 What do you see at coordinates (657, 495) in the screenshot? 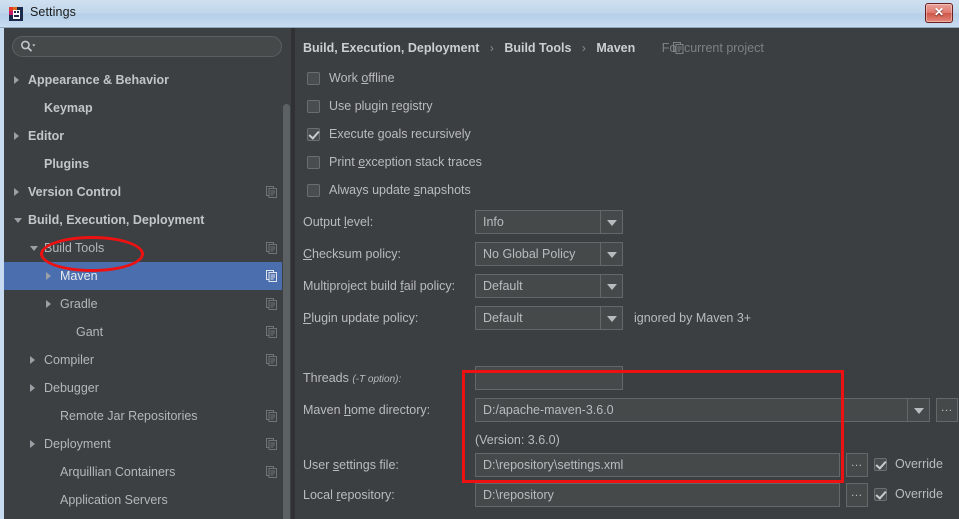
I see `local-repository-input: D:\repository` at bounding box center [657, 495].